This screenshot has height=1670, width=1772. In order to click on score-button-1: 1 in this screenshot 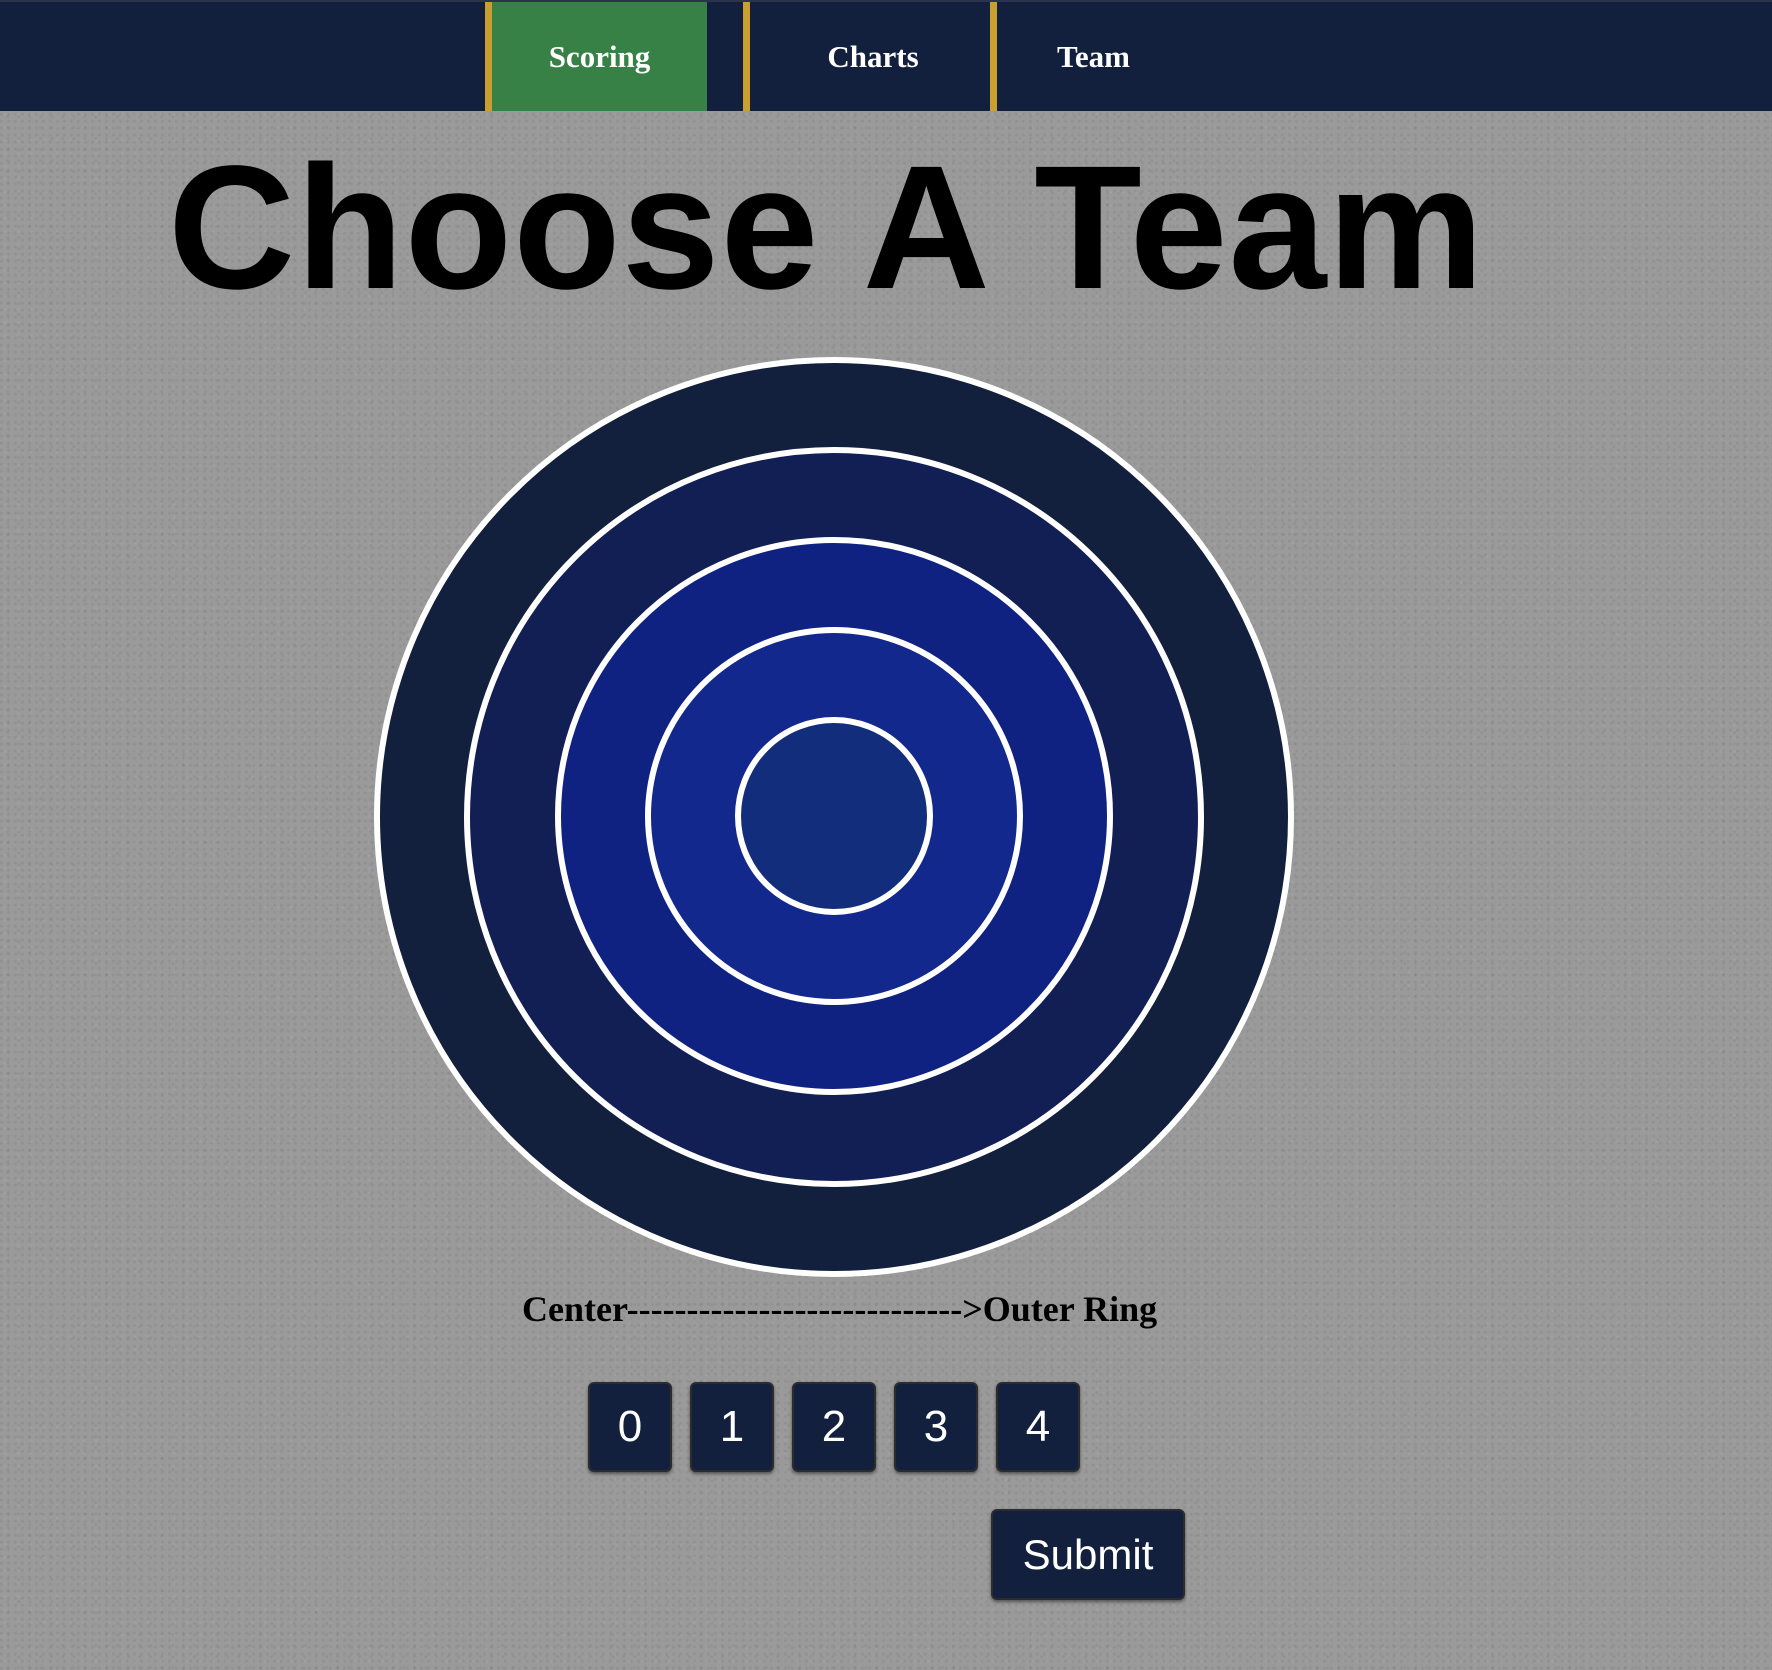, I will do `click(732, 1427)`.